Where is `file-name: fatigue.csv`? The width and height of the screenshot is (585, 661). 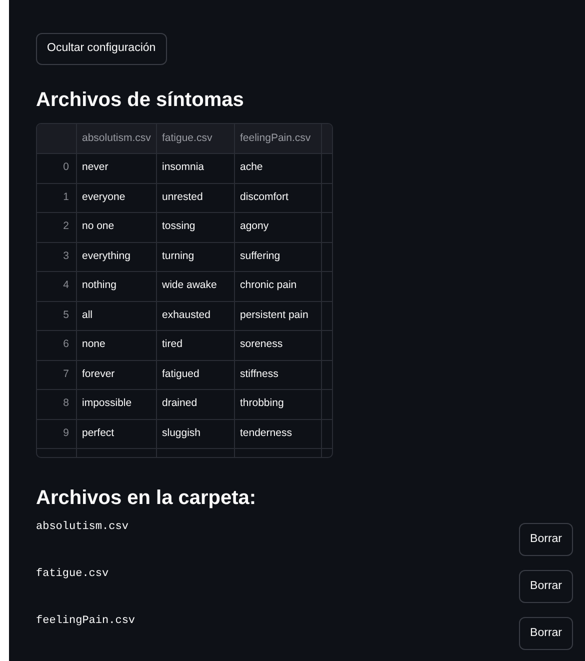 file-name: fatigue.csv is located at coordinates (72, 574).